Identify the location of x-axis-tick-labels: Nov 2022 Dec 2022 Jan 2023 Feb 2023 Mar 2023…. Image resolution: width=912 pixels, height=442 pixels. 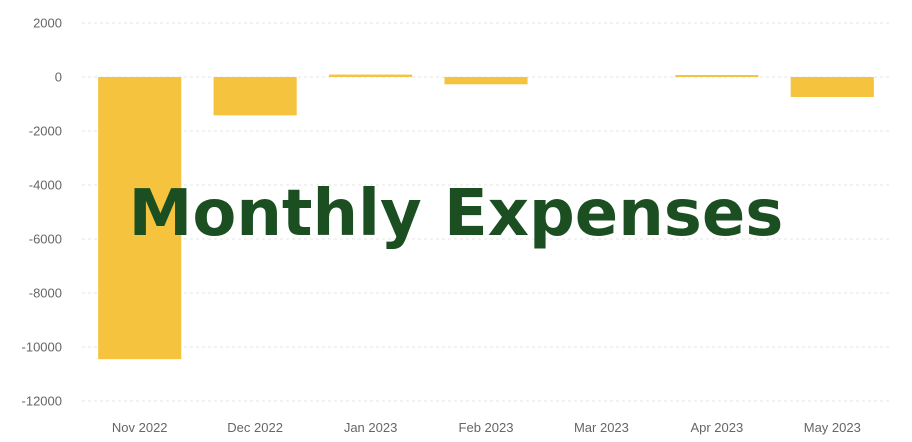
(486, 427).